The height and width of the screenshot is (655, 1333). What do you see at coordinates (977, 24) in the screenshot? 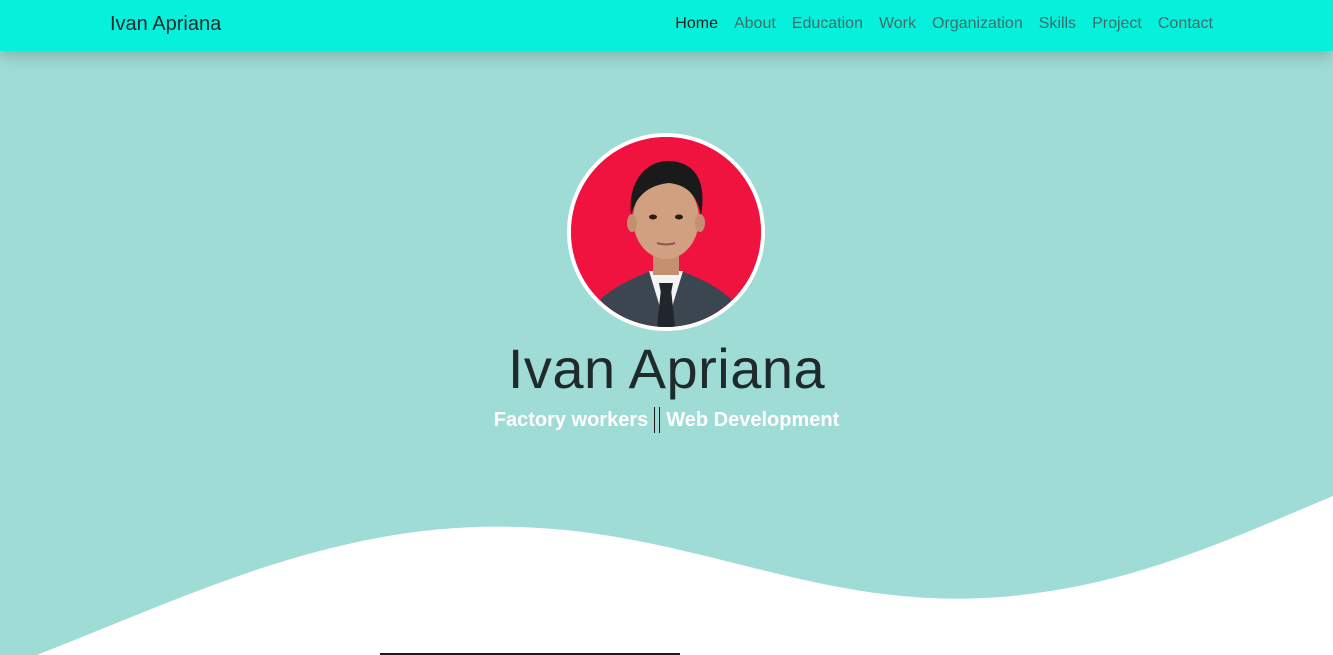
I see `nav-link-organization: Organization` at bounding box center [977, 24].